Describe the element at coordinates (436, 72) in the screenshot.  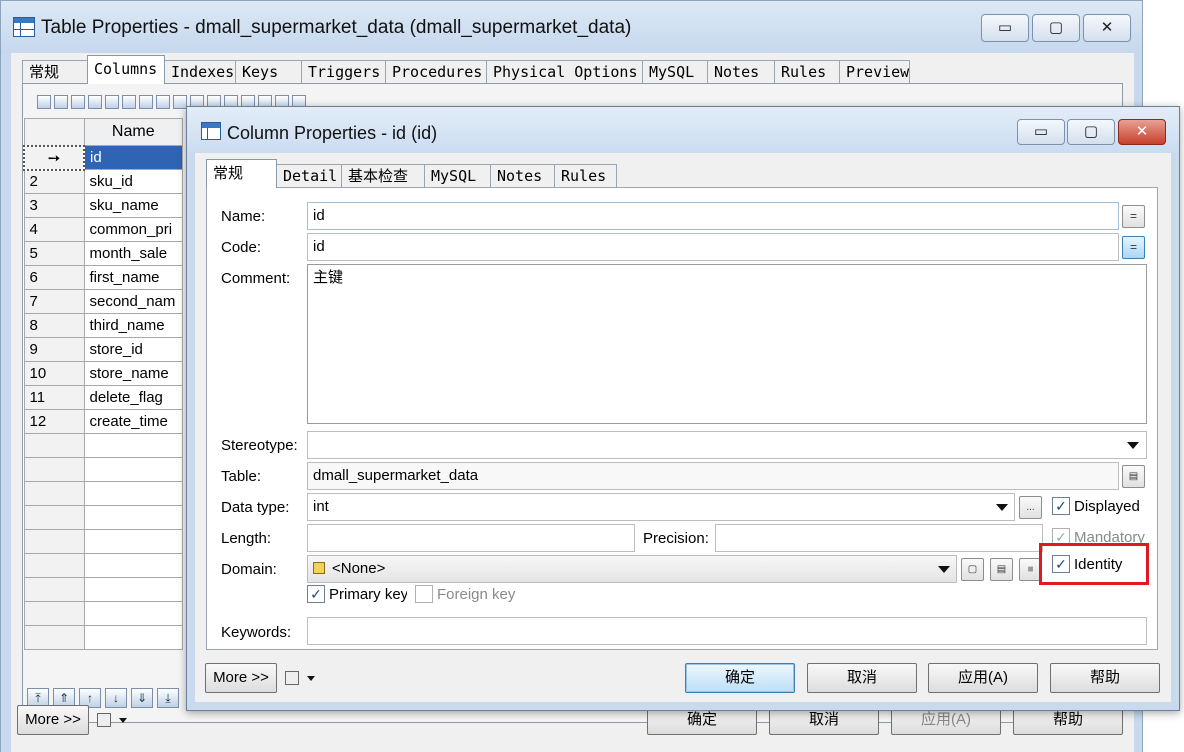
I see `tab-procedures: Procedures` at that location.